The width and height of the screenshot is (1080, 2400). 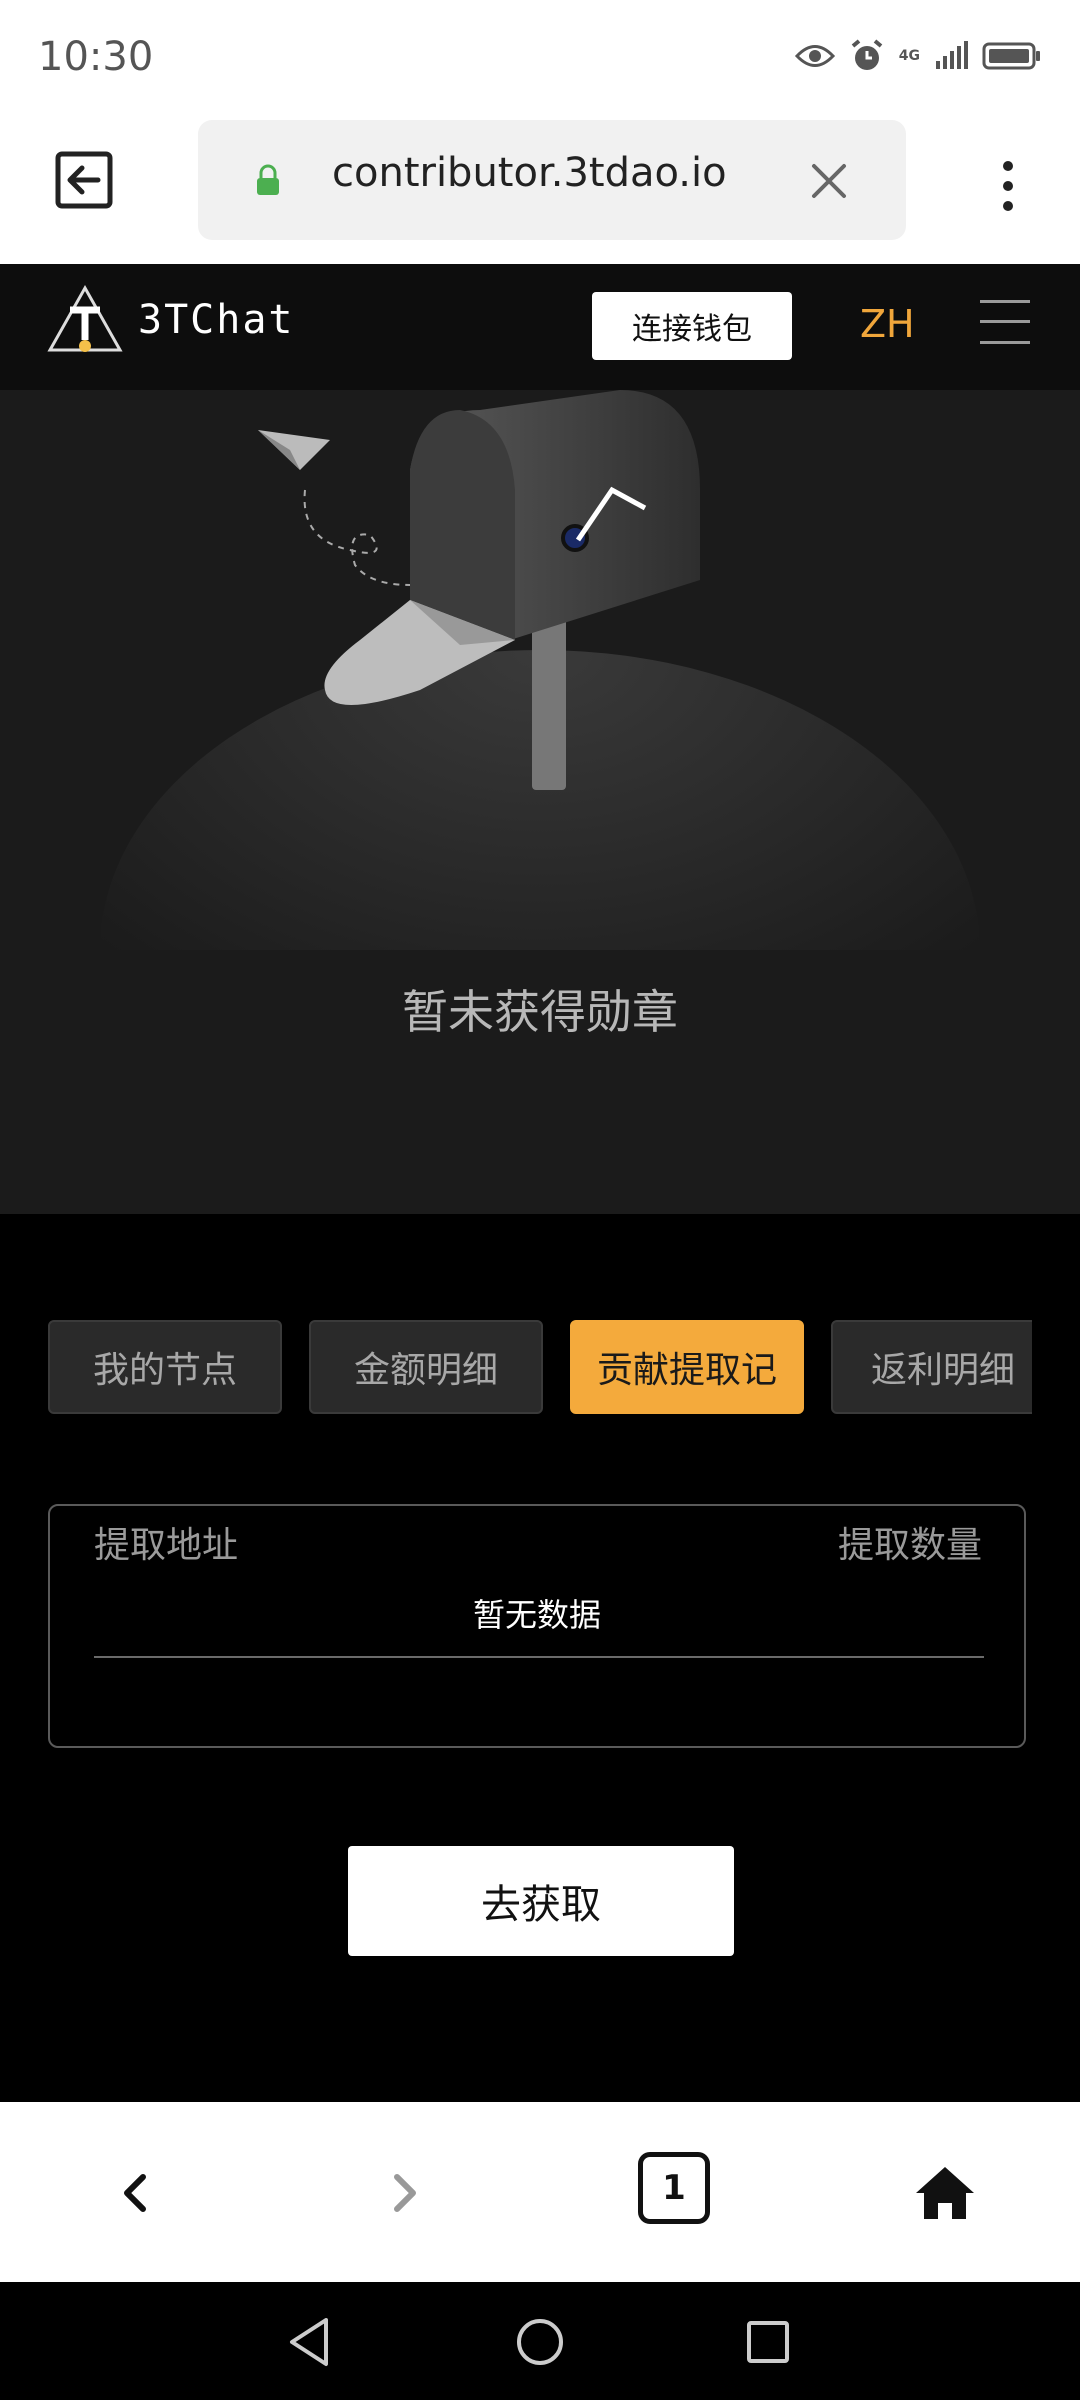 I want to click on home-icon, so click(x=945, y=2193).